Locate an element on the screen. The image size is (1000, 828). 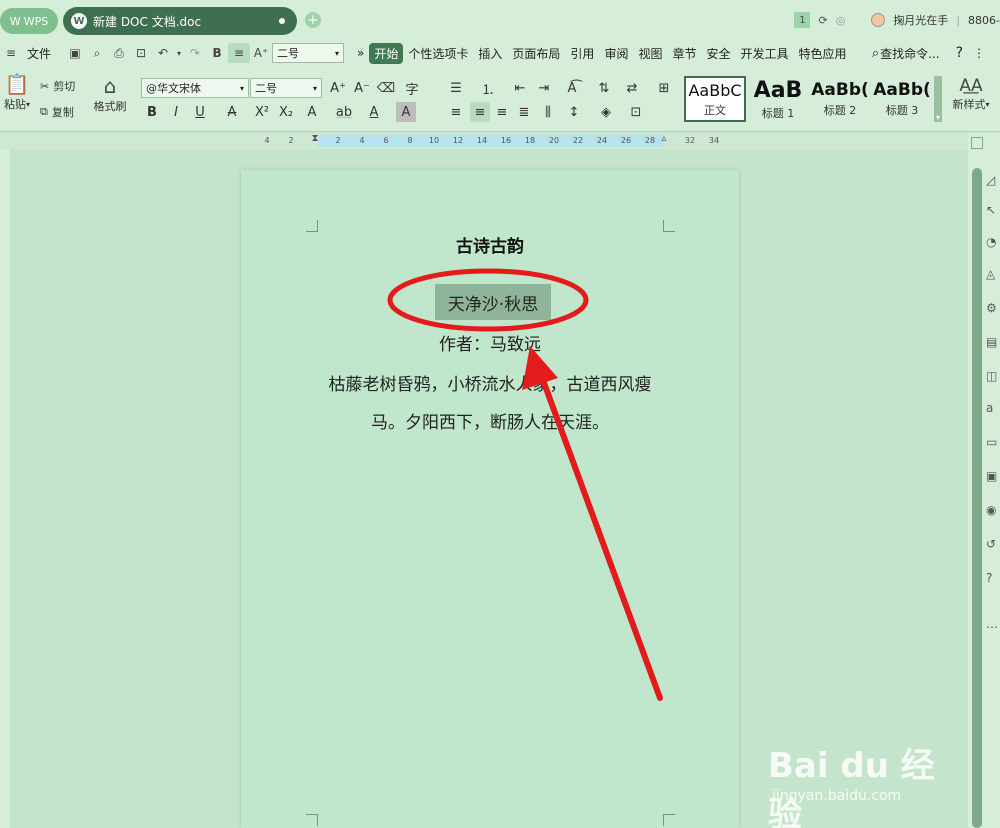
font-color-icon: A is located at coordinates (374, 112).